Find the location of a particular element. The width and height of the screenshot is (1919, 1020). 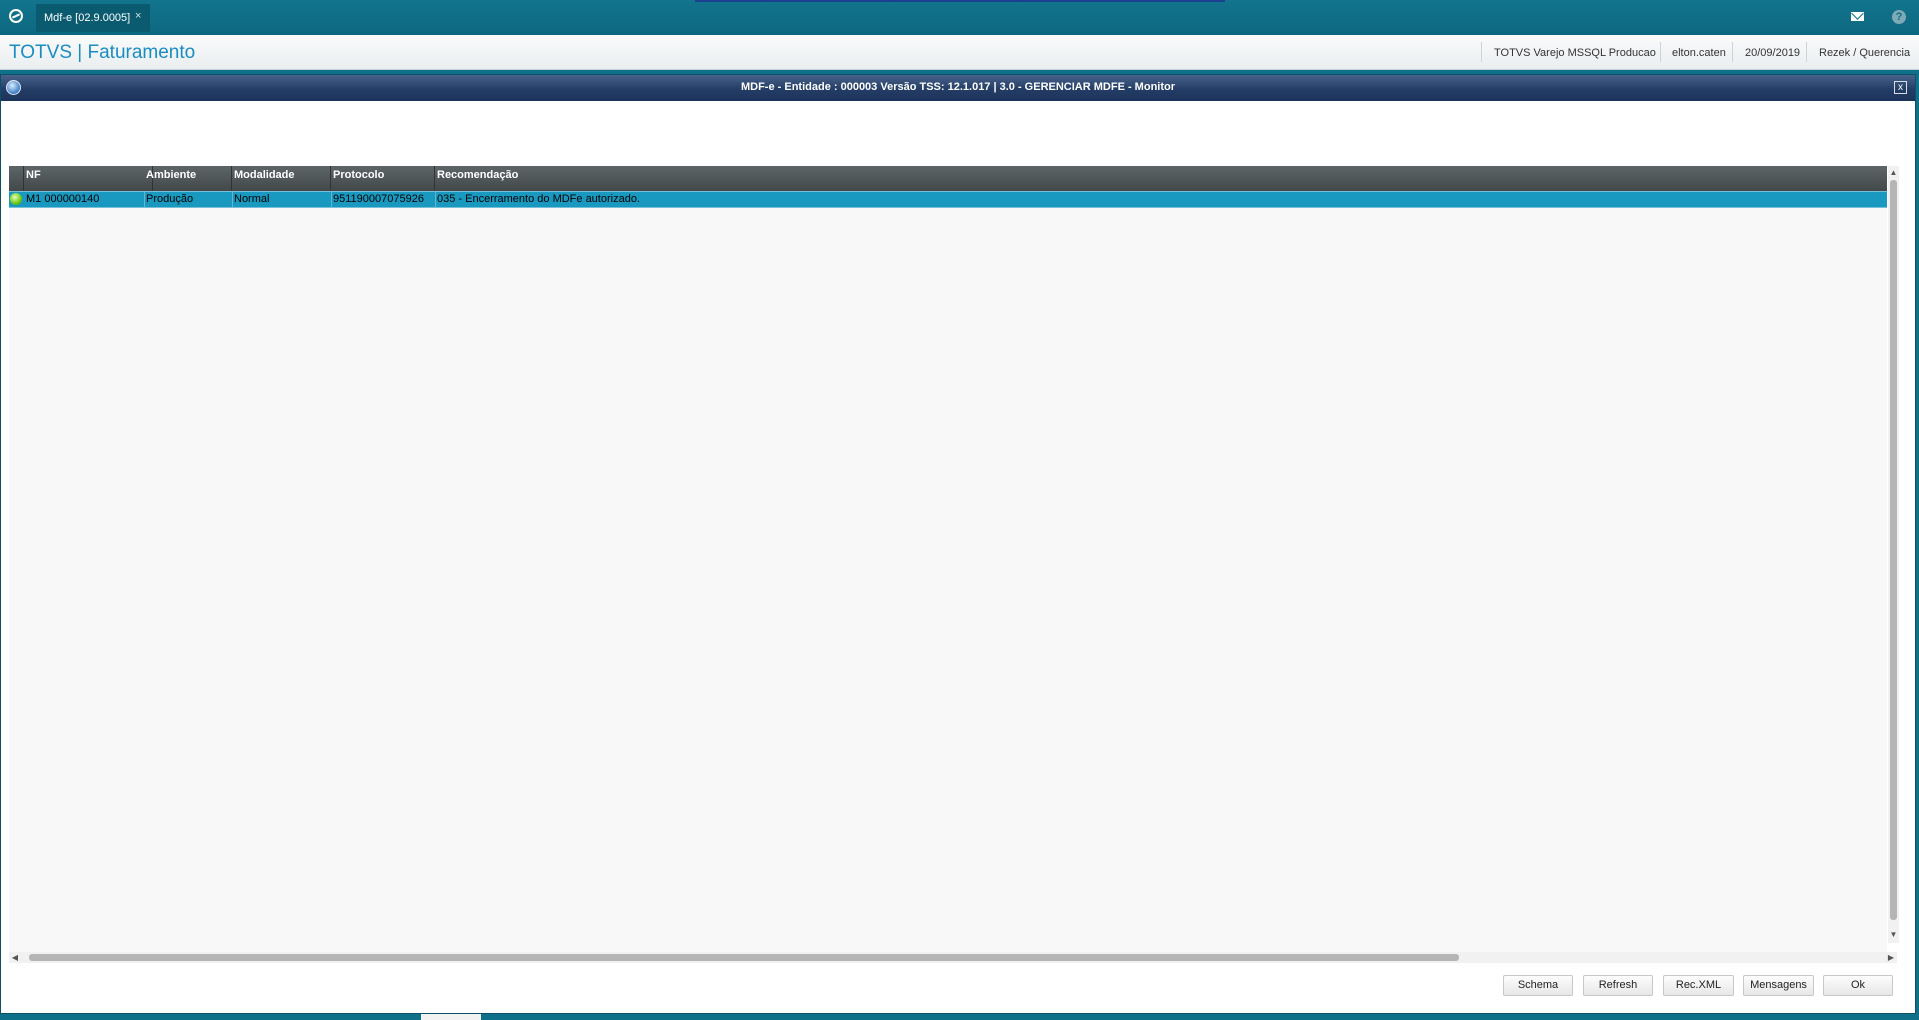

cell-recomendacao: 035 - Encerramento do MDFe autorizado. is located at coordinates (538, 199).